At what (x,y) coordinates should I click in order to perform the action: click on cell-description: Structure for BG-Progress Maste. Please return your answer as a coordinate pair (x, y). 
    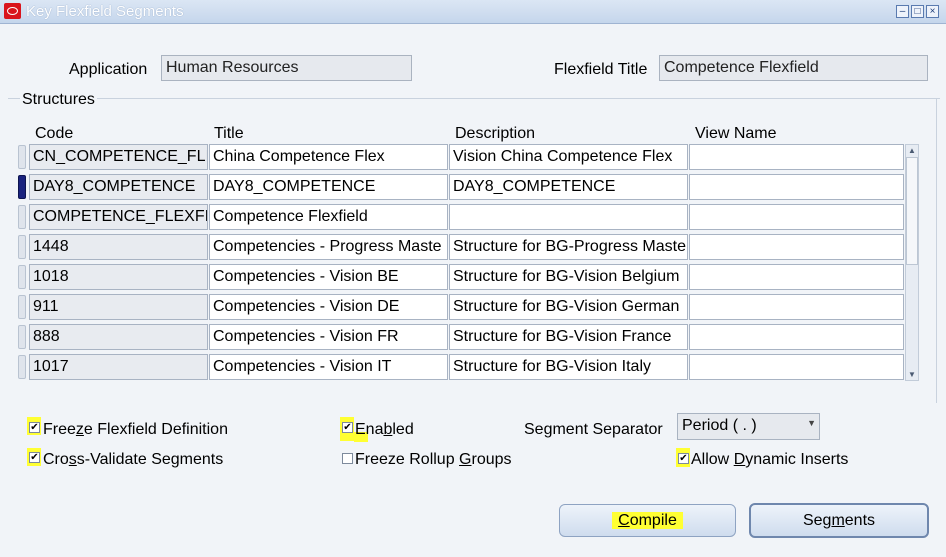
    Looking at the image, I should click on (568, 247).